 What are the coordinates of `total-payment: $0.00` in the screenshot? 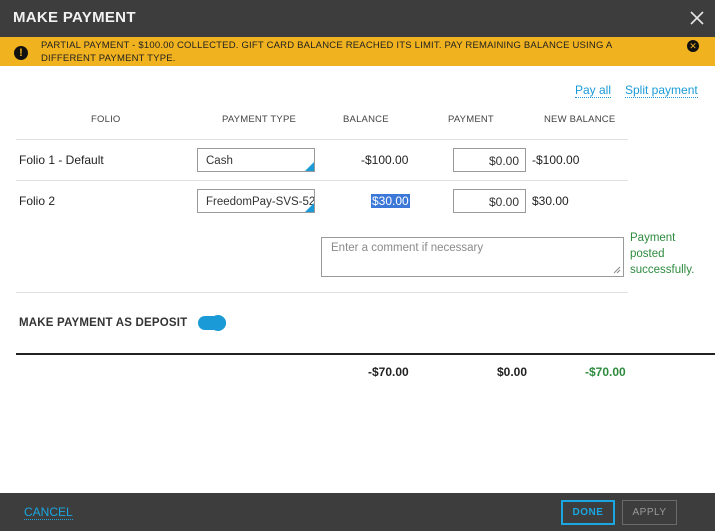 It's located at (512, 372).